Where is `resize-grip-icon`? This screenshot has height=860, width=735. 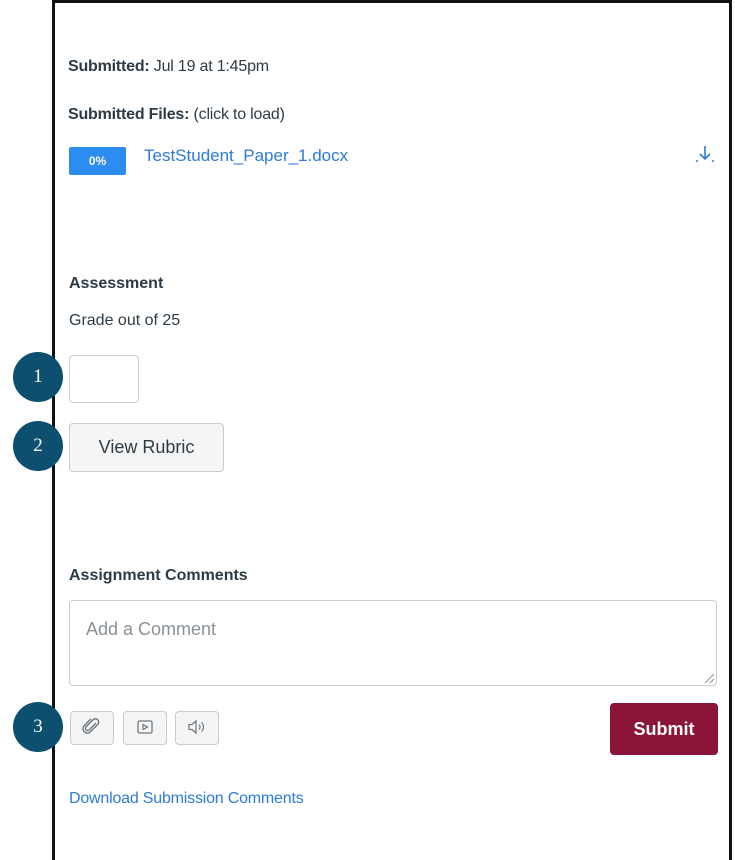
resize-grip-icon is located at coordinates (709, 677).